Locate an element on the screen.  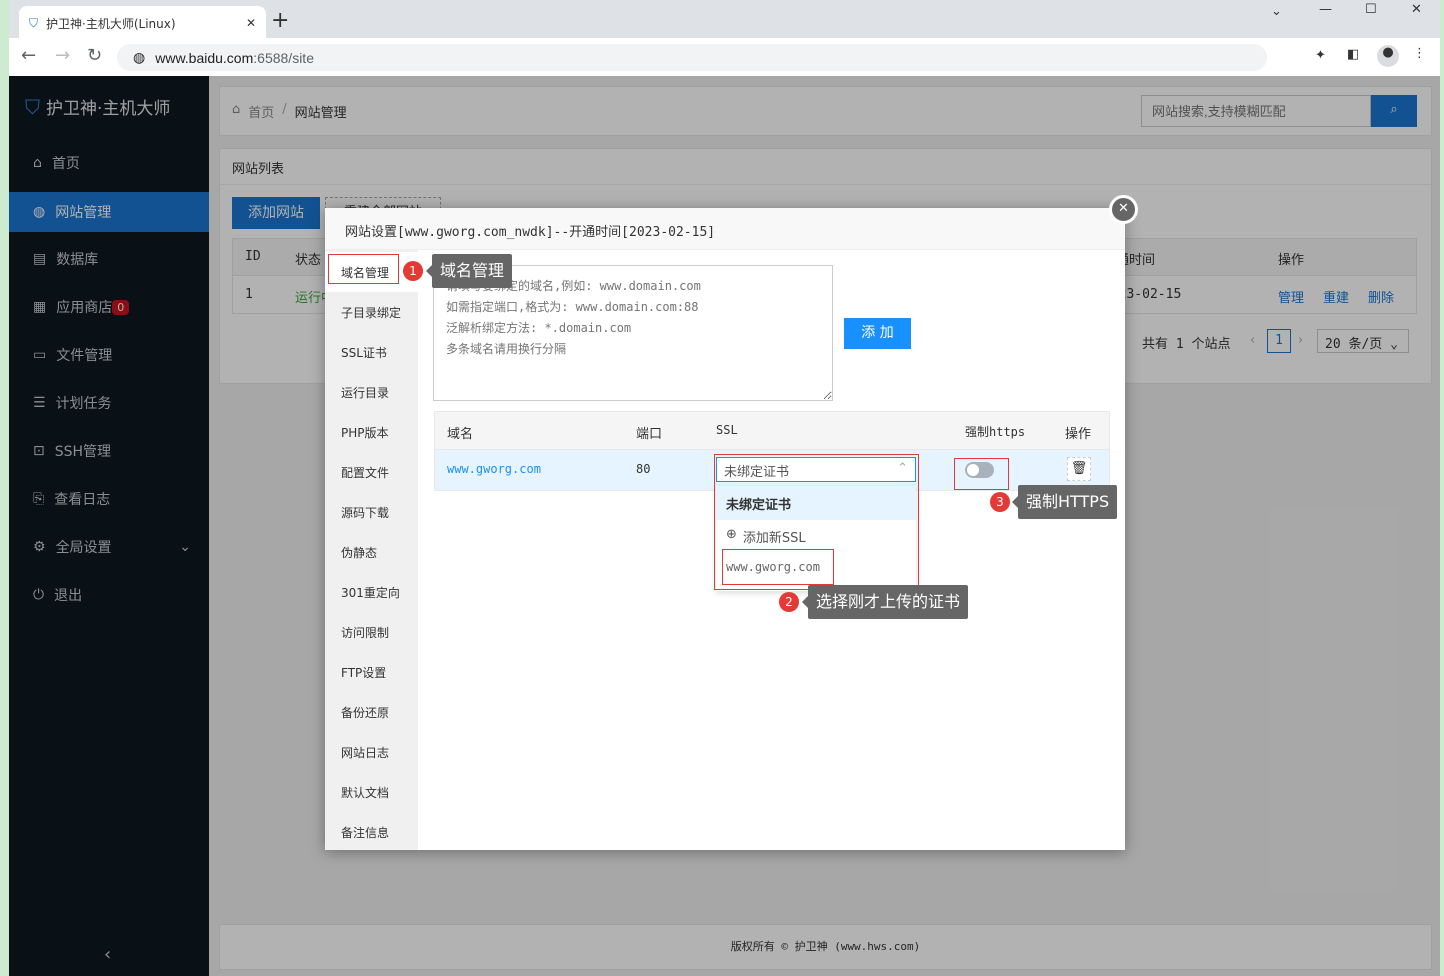
port-value: 80 is located at coordinates (643, 469).